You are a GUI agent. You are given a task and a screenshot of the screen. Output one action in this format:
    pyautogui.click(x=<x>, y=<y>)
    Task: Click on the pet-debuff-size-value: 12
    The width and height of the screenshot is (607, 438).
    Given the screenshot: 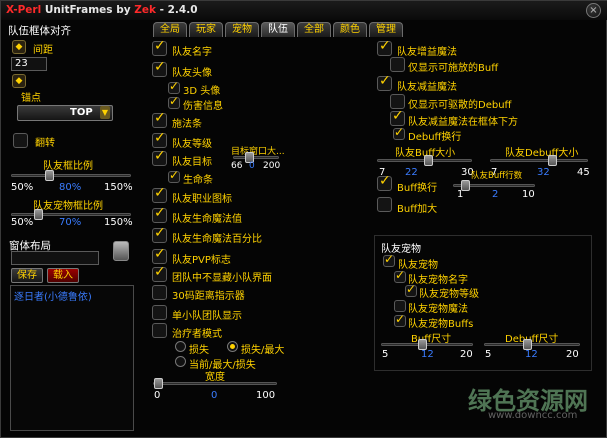 What is the action you would take?
    pyautogui.click(x=531, y=354)
    